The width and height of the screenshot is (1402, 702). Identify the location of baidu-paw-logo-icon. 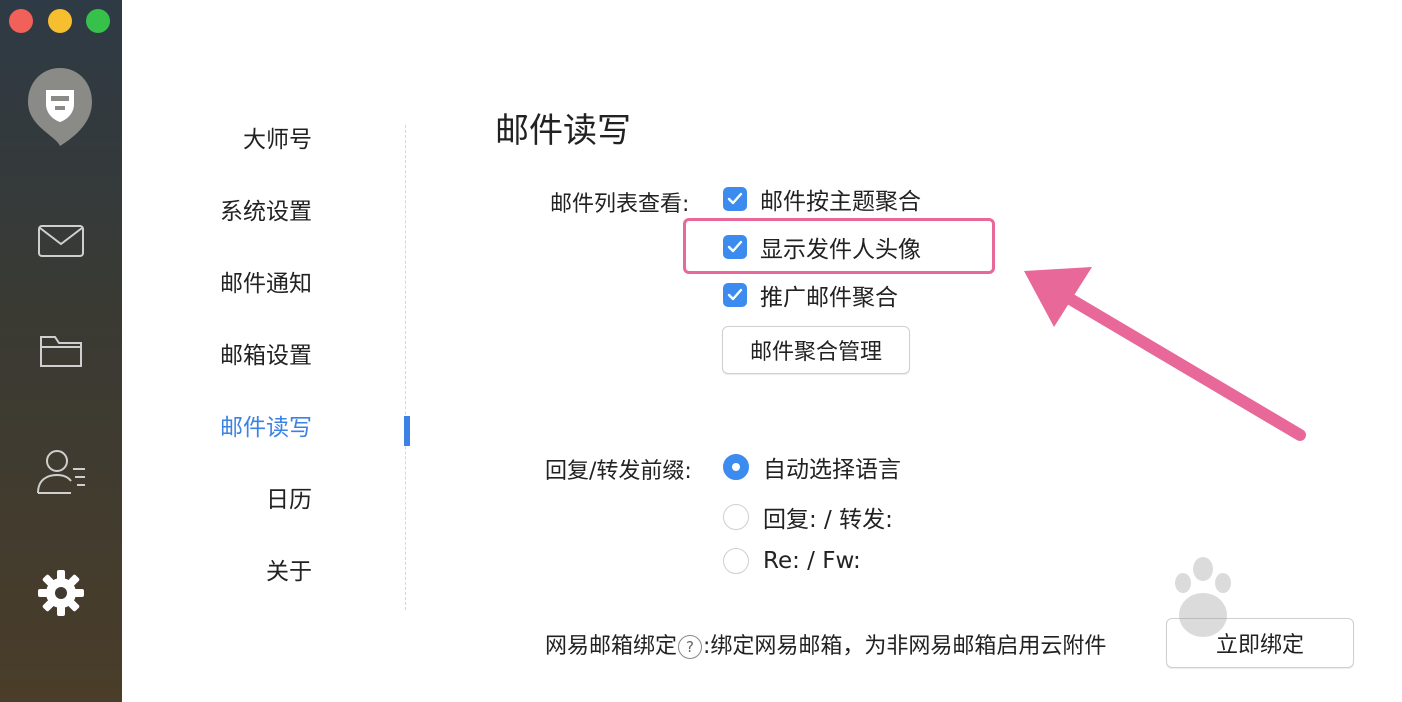
(1203, 597).